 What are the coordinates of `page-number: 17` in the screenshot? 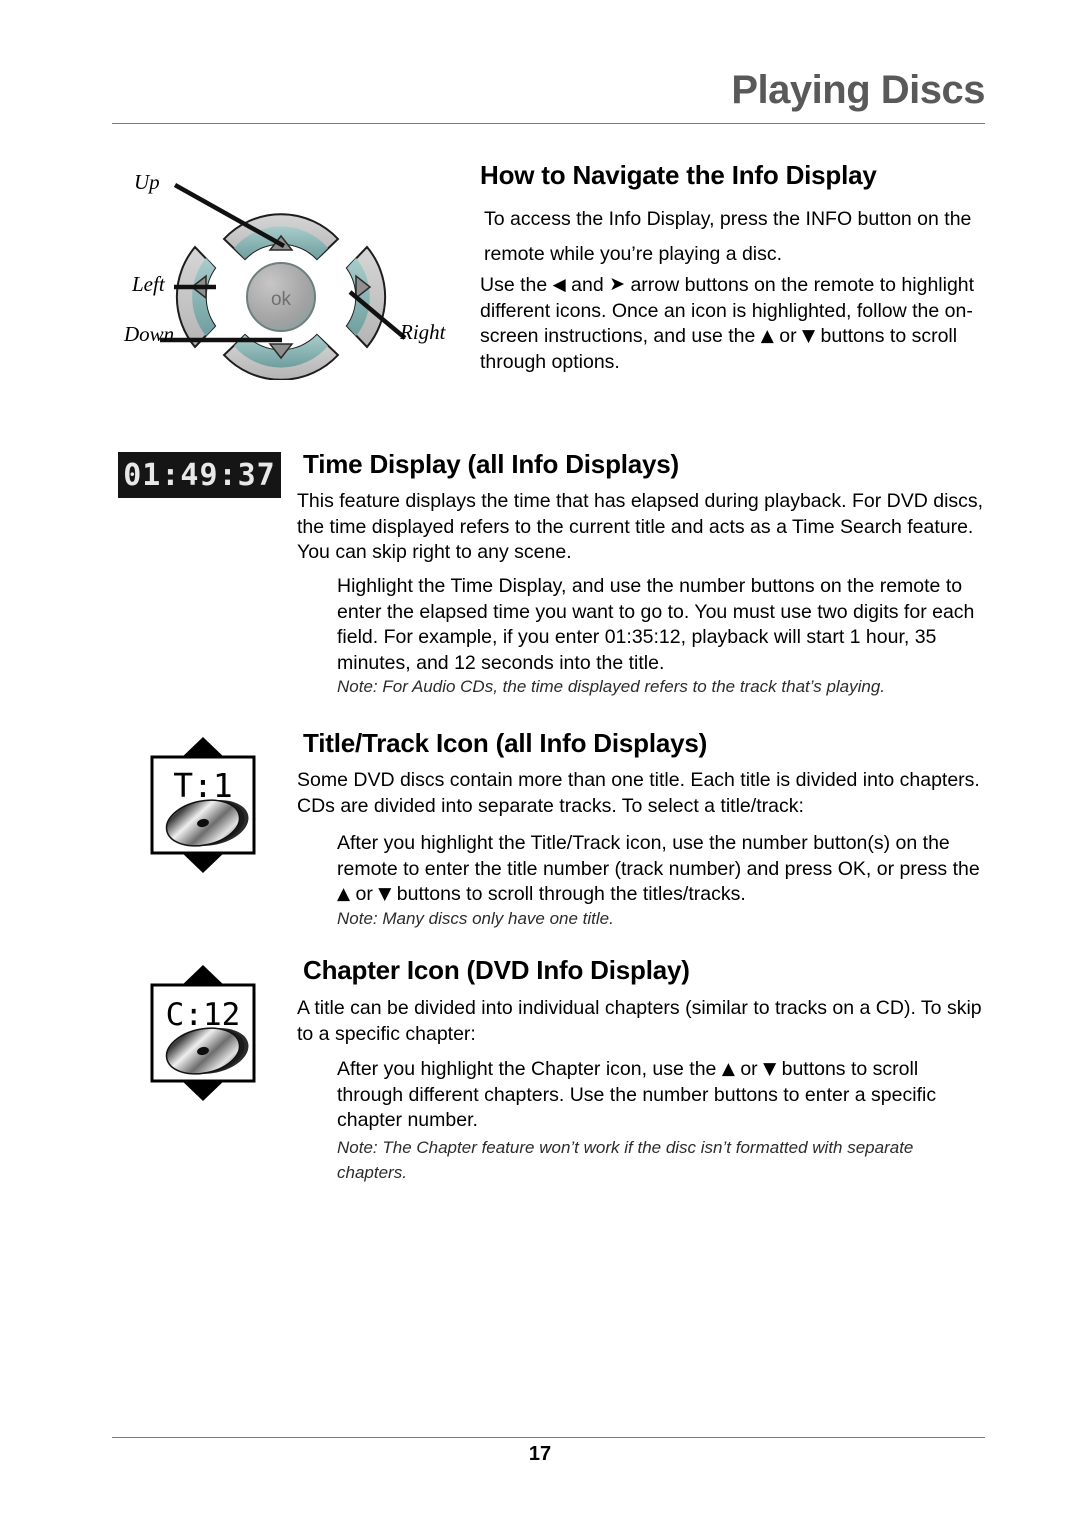 It's located at (540, 1454).